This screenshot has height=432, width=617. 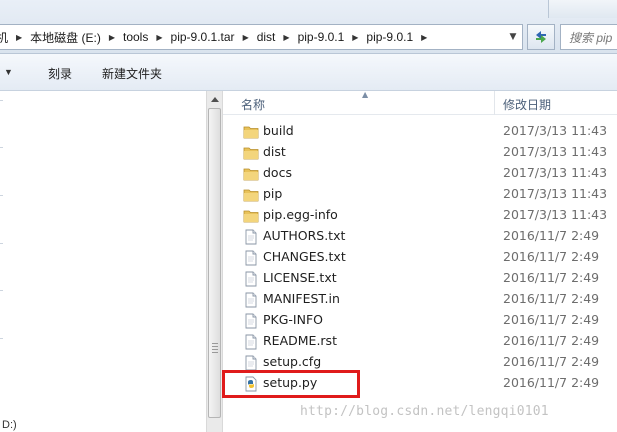 I want to click on window-title-area, so click(x=582, y=9).